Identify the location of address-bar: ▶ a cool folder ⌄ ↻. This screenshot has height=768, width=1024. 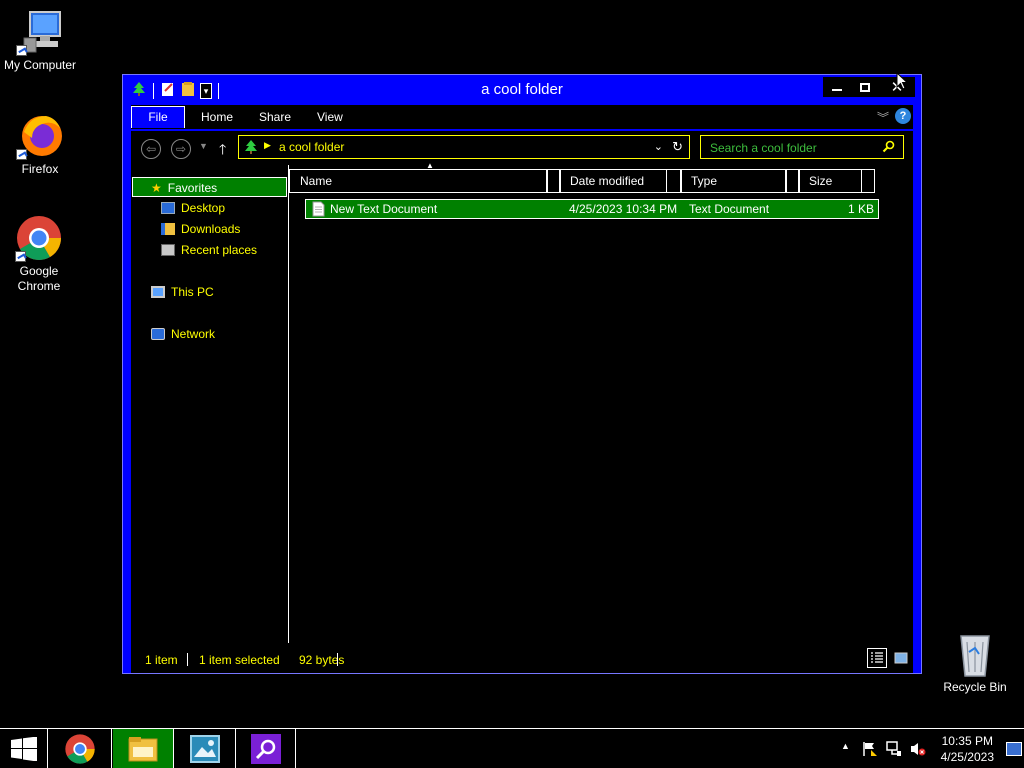
(464, 147).